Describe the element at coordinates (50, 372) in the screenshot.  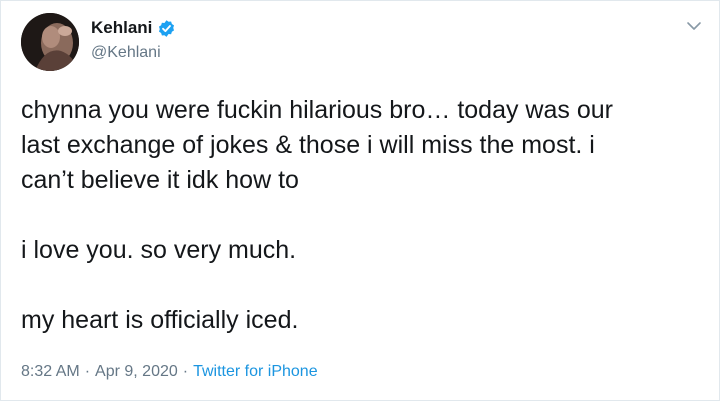
I see `tweet-time: 8:32 AM` at that location.